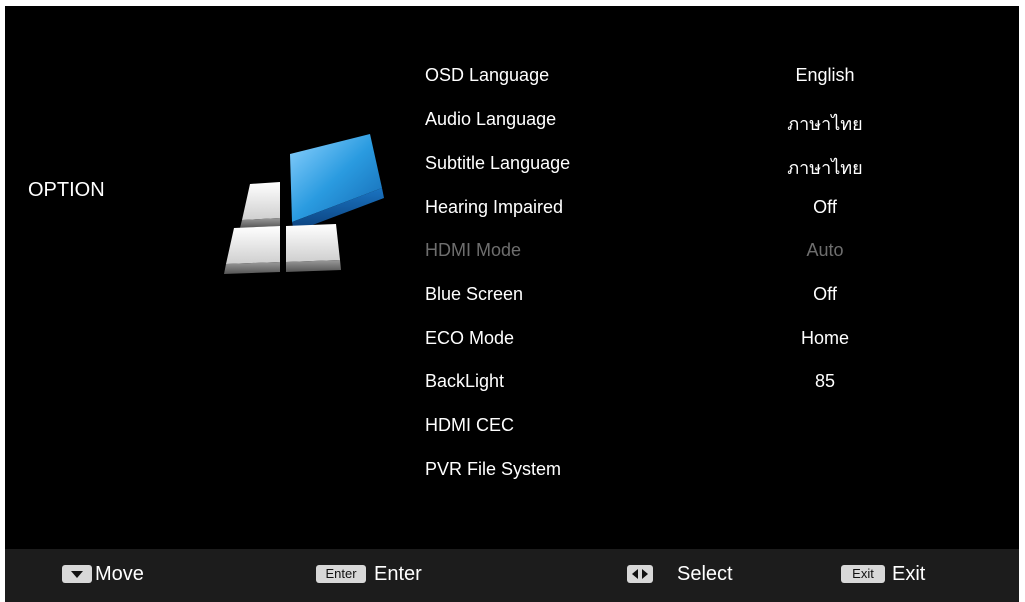  Describe the element at coordinates (465, 381) in the screenshot. I see `menu-item-label: BackLight` at that location.